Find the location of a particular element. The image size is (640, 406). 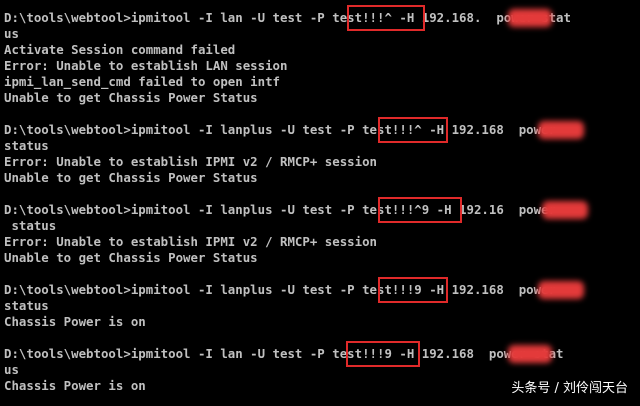

console-line: Activate Session command failed is located at coordinates (120, 49).